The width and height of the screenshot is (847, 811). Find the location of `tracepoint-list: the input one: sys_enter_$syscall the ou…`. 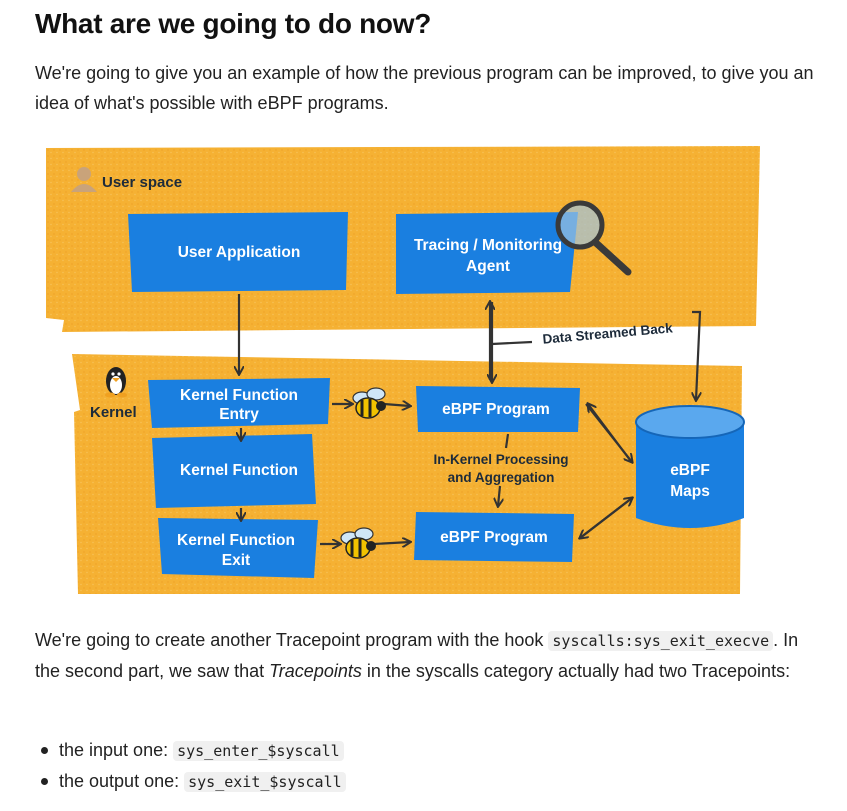

tracepoint-list: the input one: sys_enter_$syscall the ou… is located at coordinates (190, 766).